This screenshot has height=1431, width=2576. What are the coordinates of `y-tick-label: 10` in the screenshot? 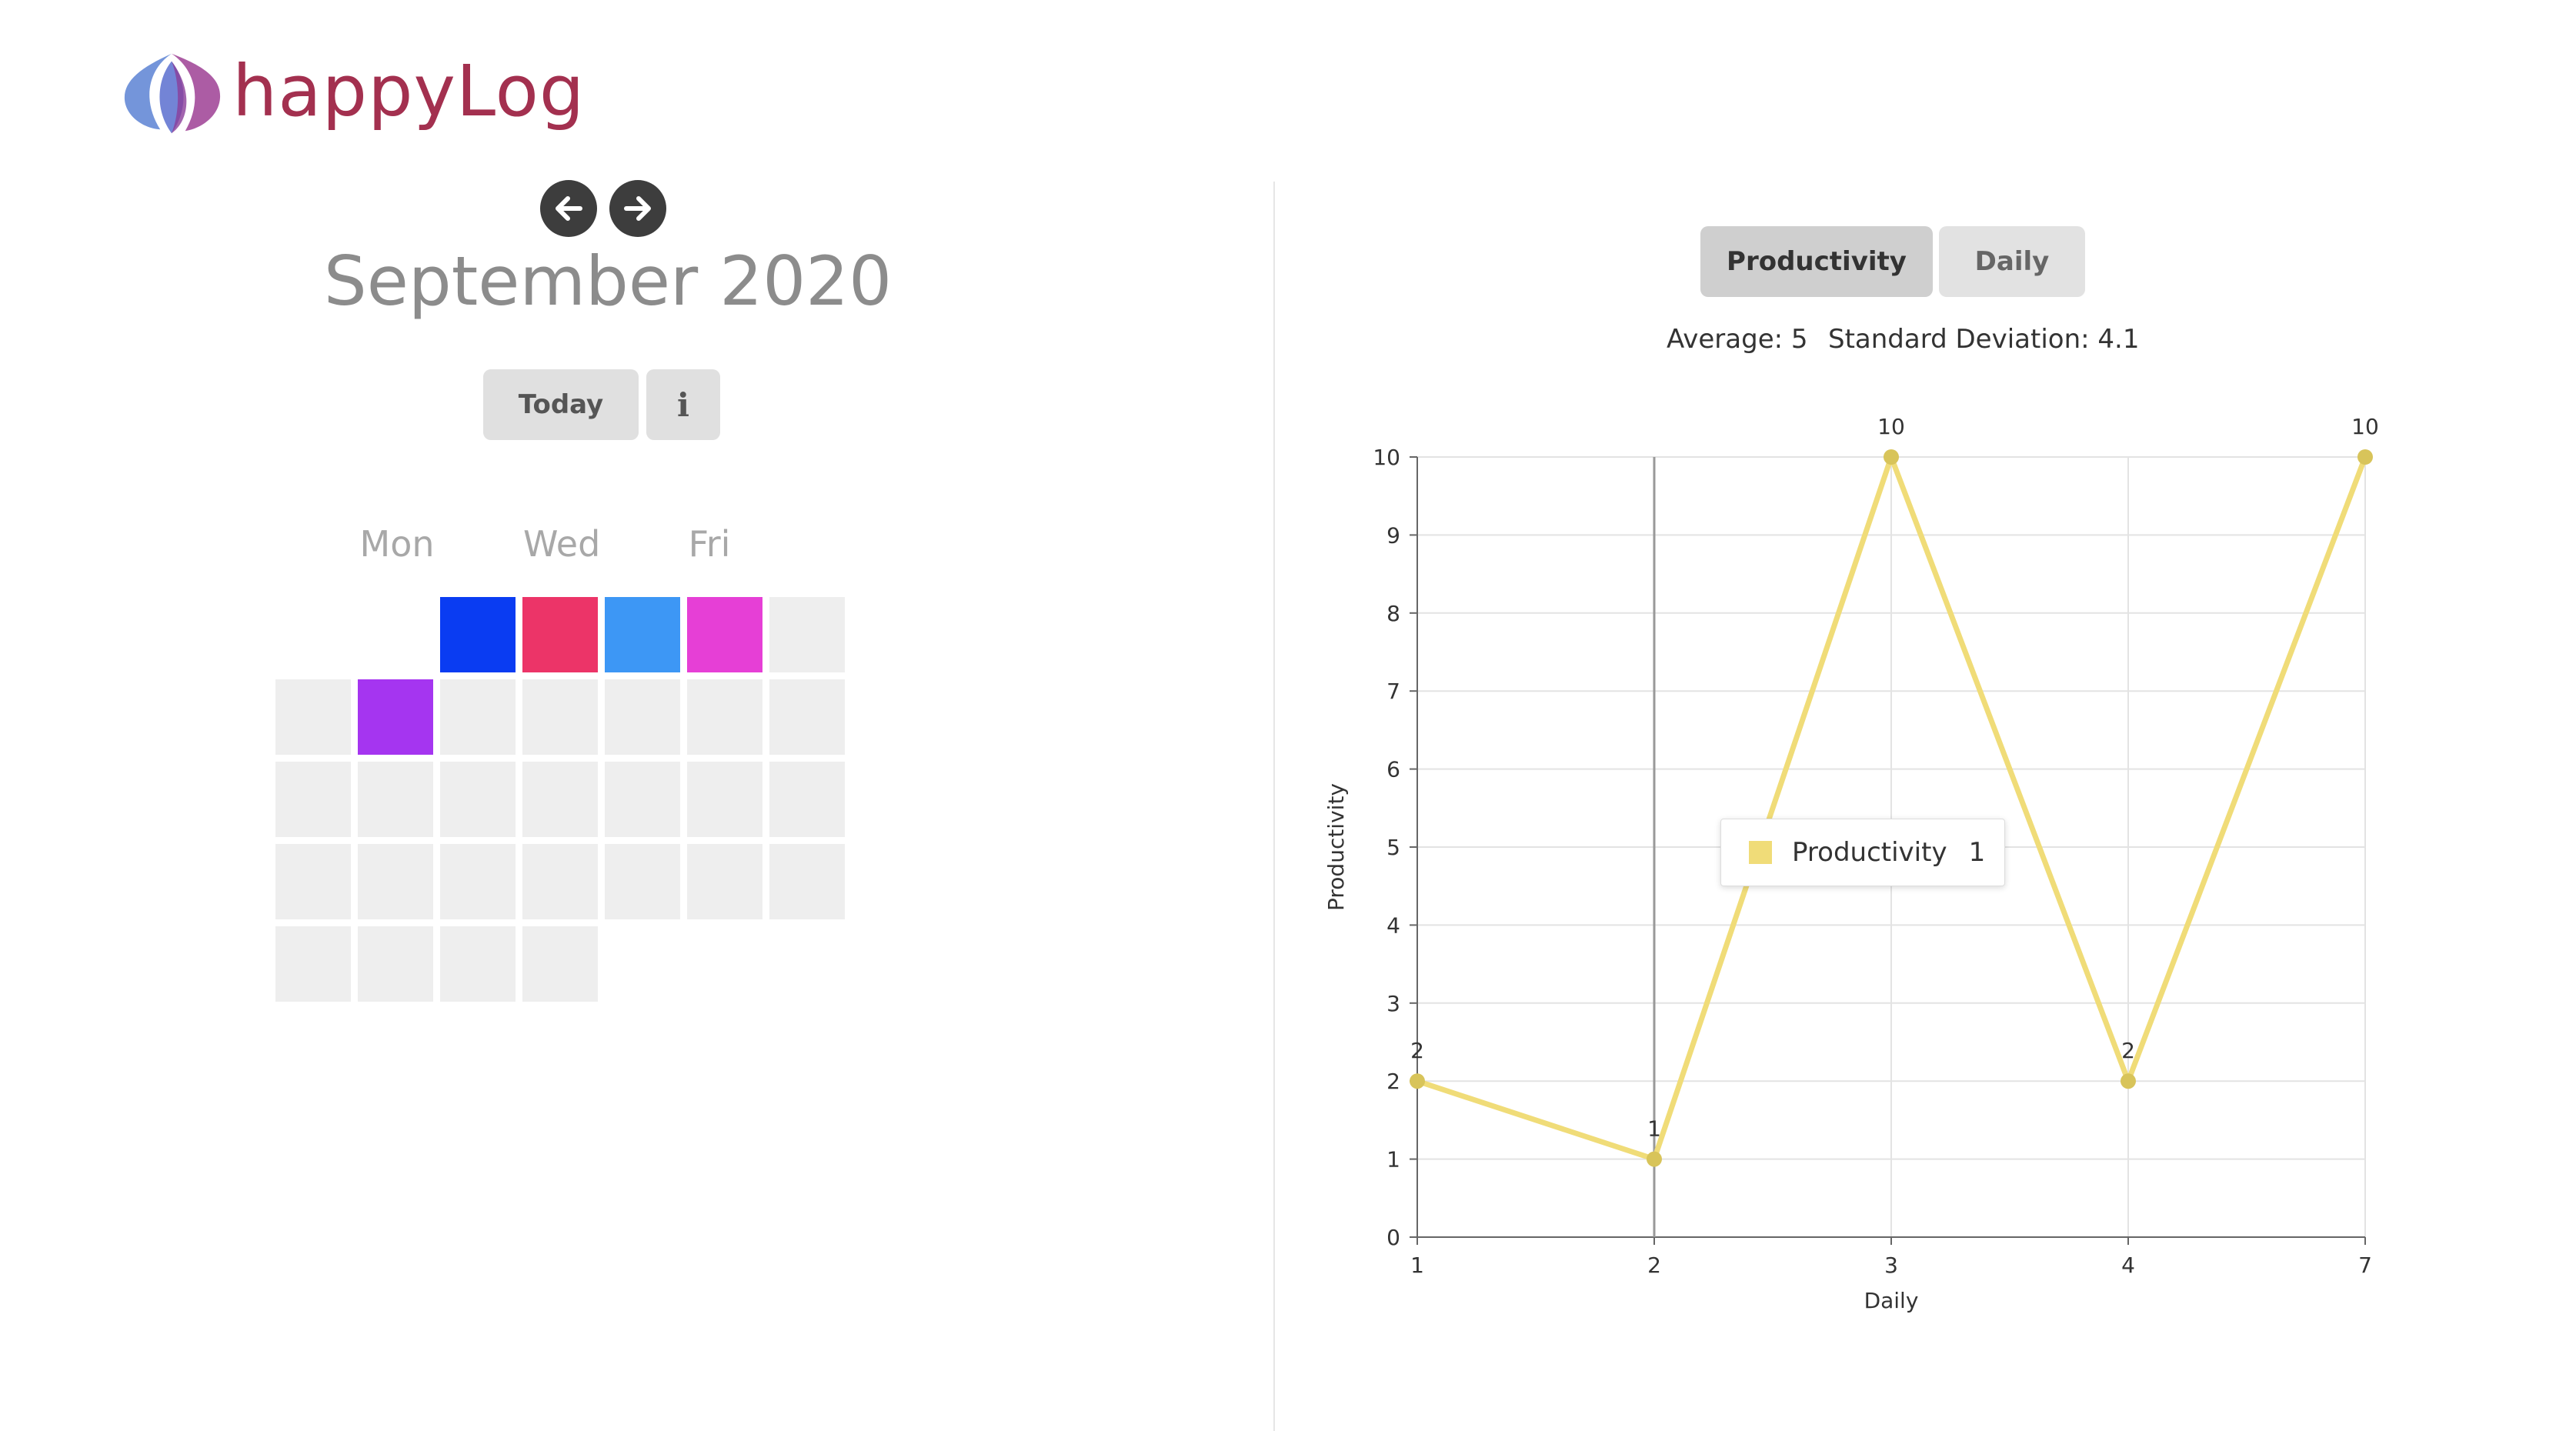 It's located at (1387, 458).